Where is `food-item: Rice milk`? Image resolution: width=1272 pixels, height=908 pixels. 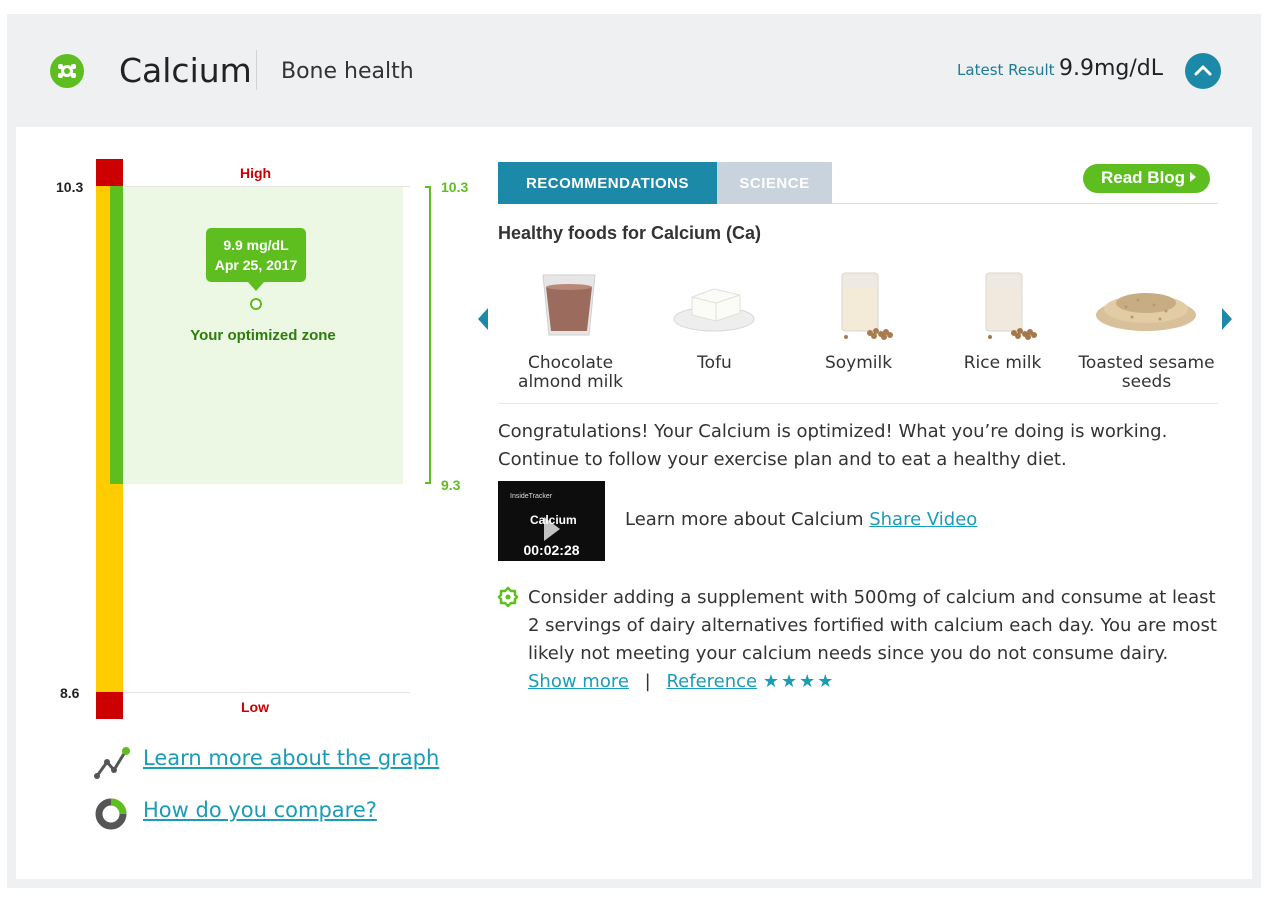 food-item: Rice milk is located at coordinates (1002, 320).